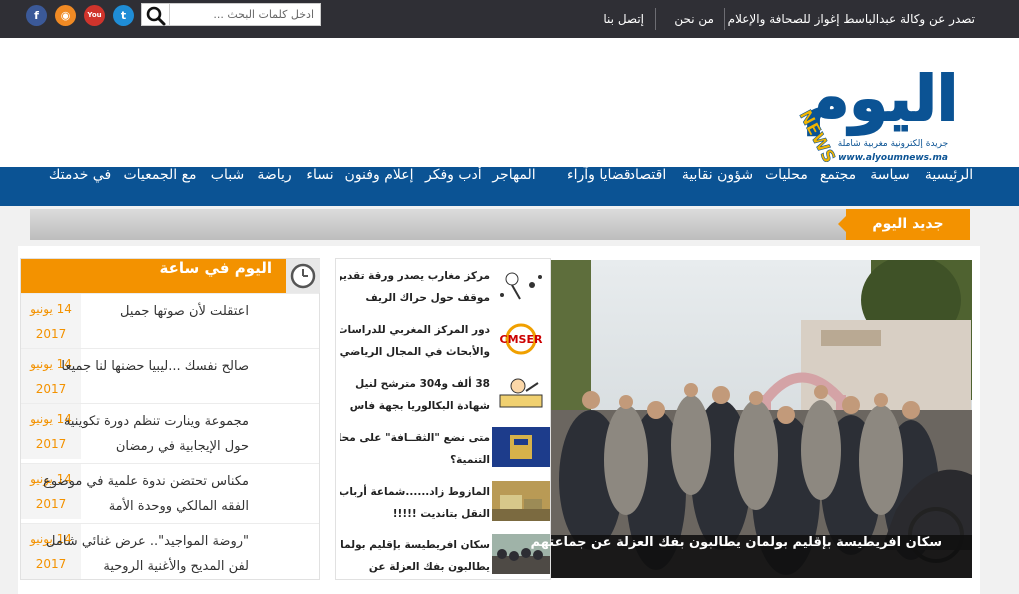 Image resolution: width=1019 pixels, height=594 pixels. What do you see at coordinates (419, 406) in the screenshot?
I see `related-news-line: شهادة البكالوريا بجهة فاس` at bounding box center [419, 406].